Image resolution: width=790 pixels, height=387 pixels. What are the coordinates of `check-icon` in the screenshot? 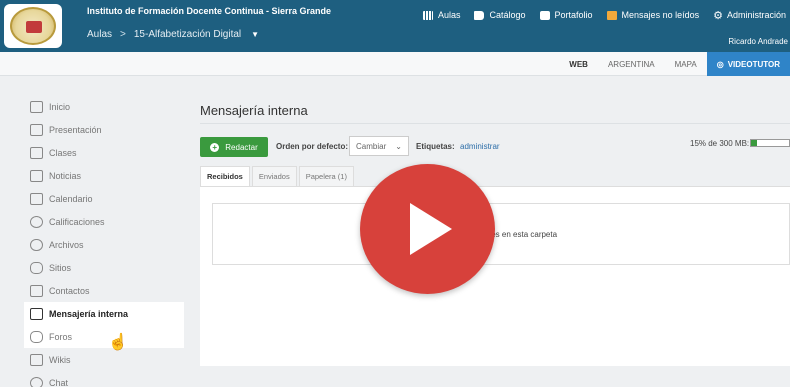 It's located at (36, 221).